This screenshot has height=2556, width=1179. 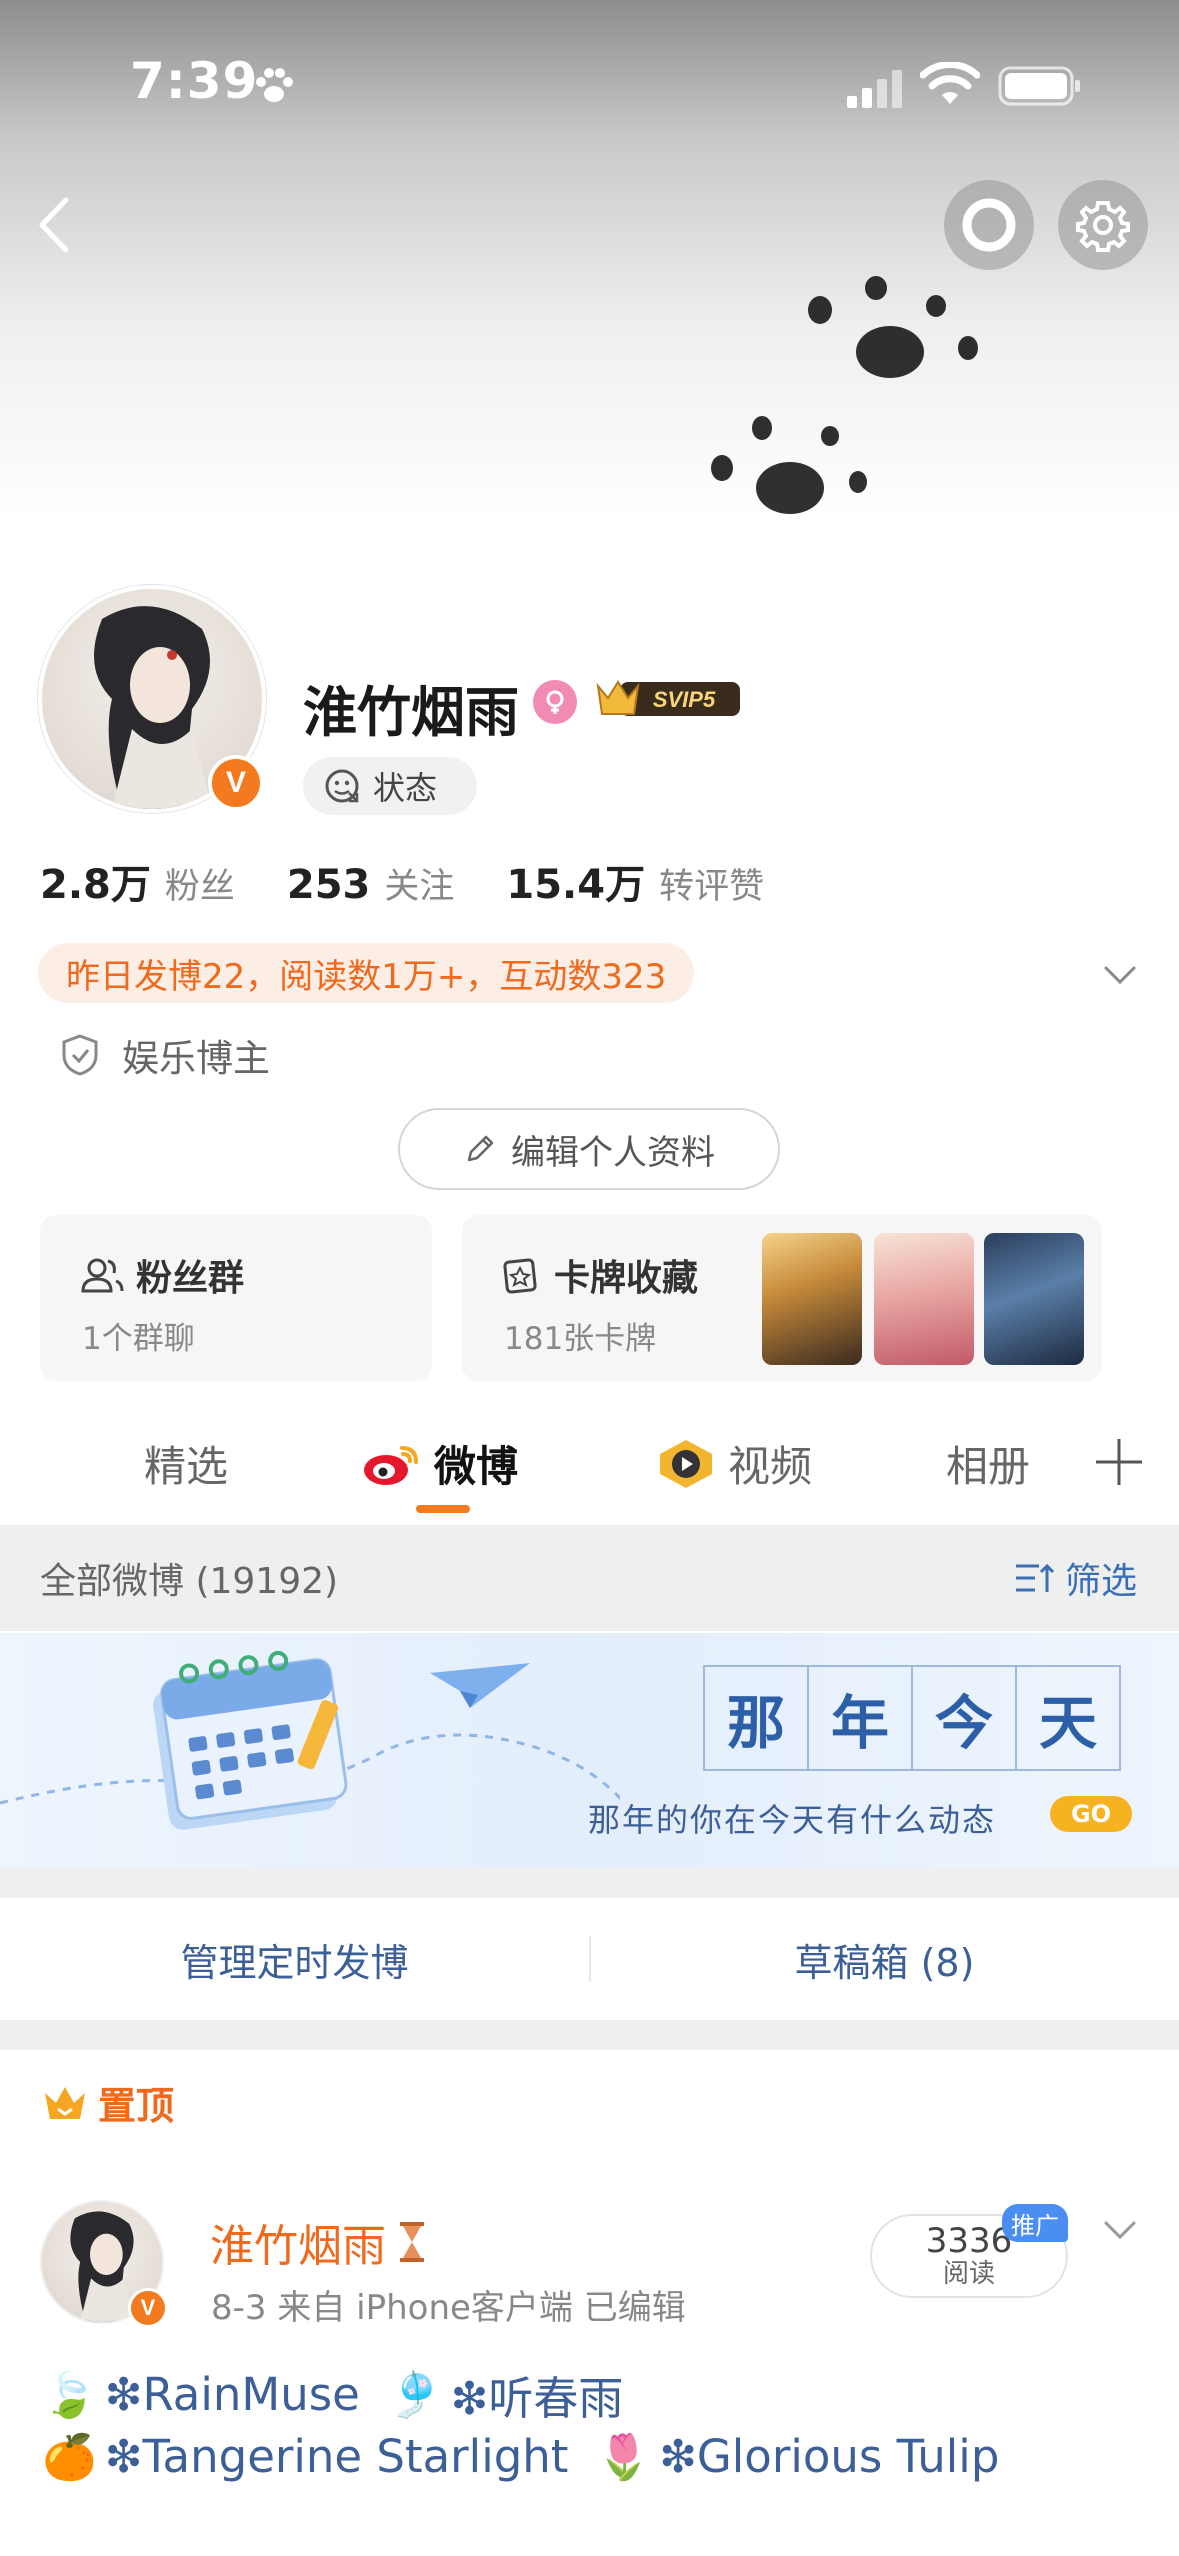 I want to click on profile-stats: 2.8万 粉丝 253 关注 15.4万 转评赞, so click(x=428, y=882).